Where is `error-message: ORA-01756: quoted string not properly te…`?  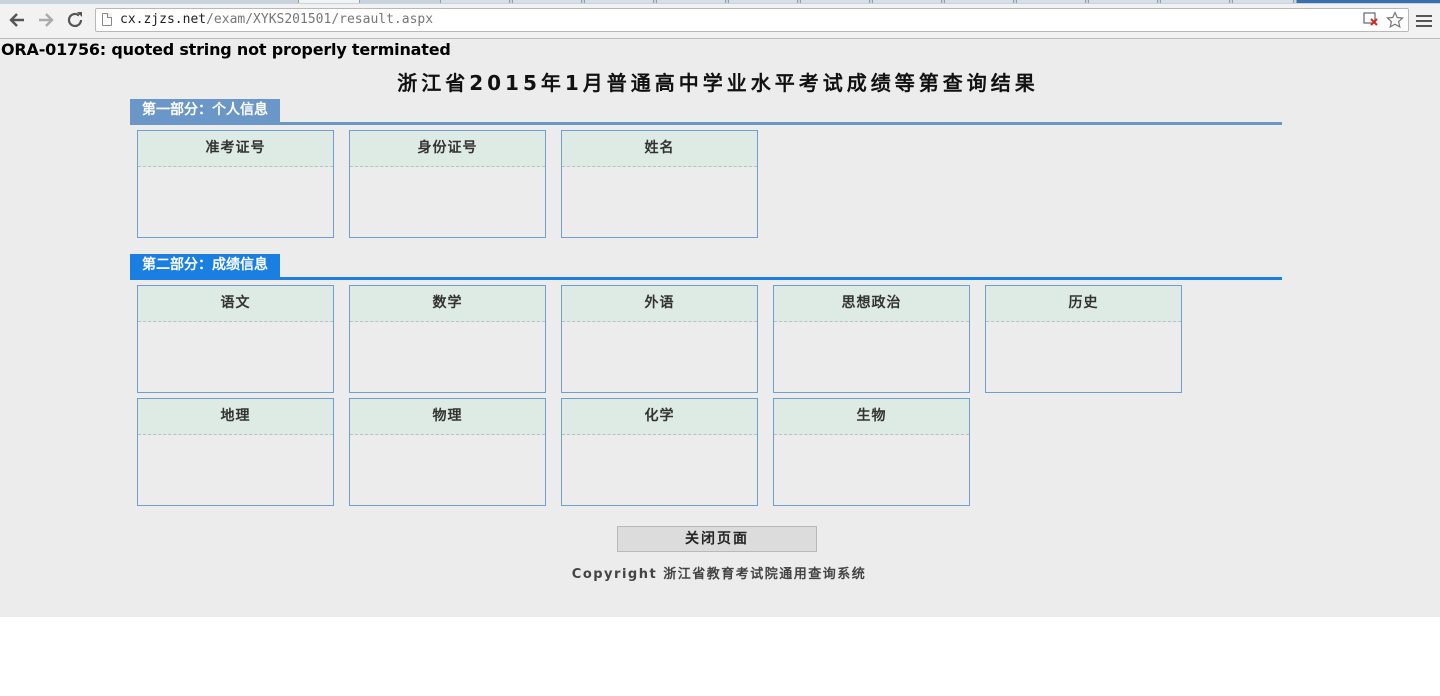
error-message: ORA-01756: quoted string not properly te… is located at coordinates (226, 49).